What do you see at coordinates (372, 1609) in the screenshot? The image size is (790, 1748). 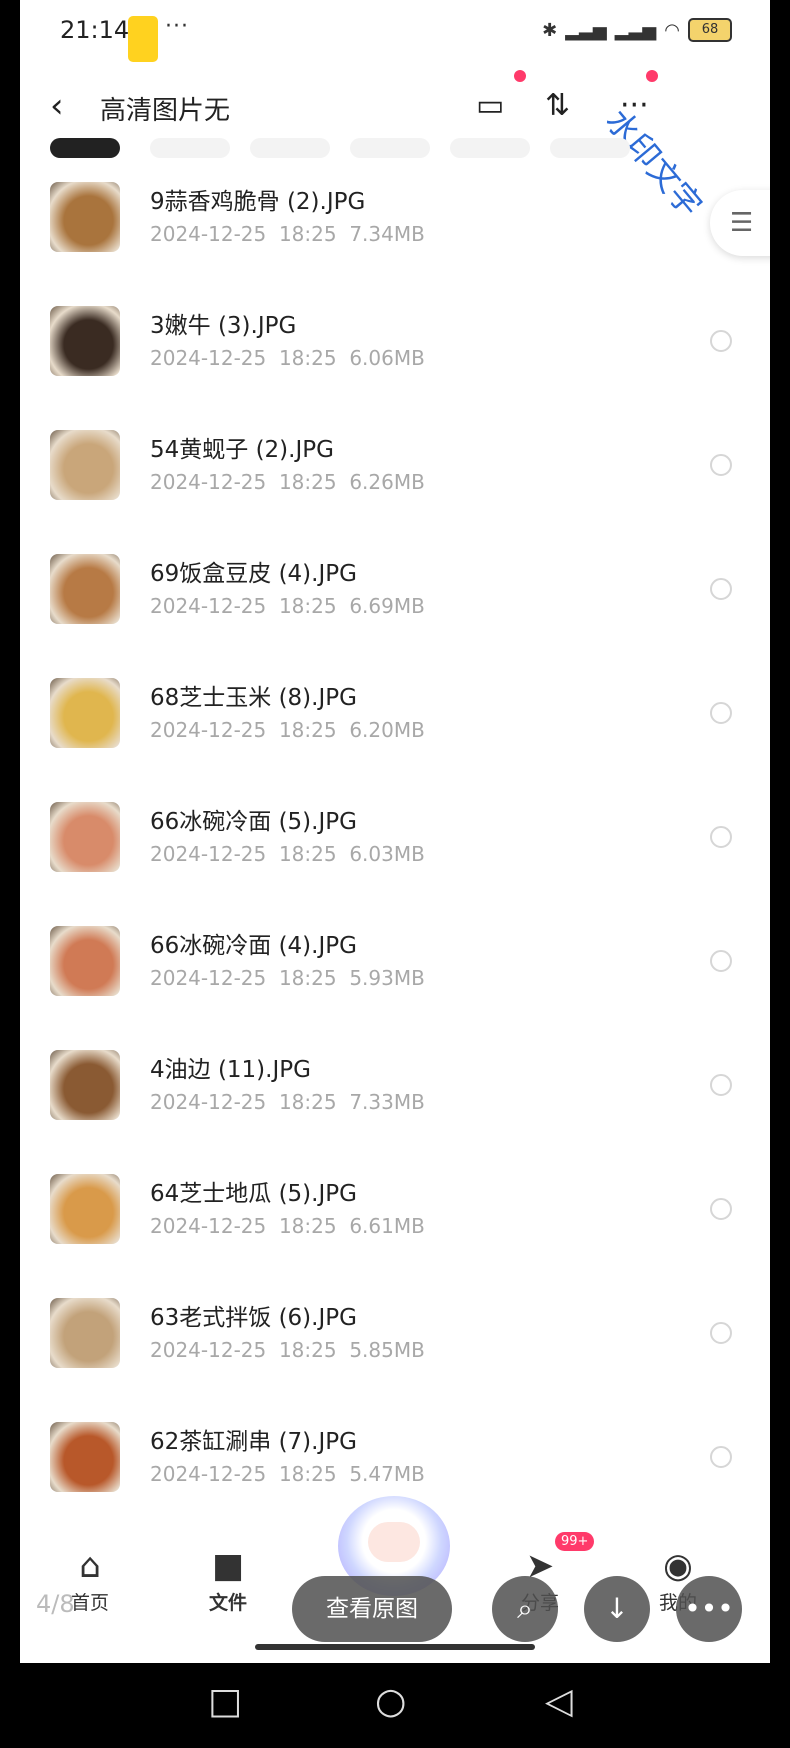 I see `view-original-button: 查看原图` at bounding box center [372, 1609].